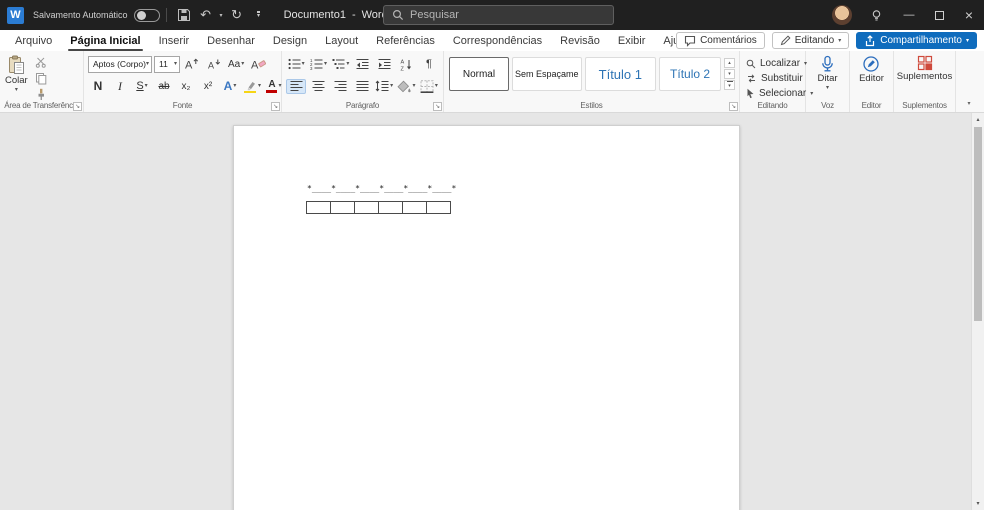  What do you see at coordinates (362, 86) in the screenshot?
I see `justify-button` at bounding box center [362, 86].